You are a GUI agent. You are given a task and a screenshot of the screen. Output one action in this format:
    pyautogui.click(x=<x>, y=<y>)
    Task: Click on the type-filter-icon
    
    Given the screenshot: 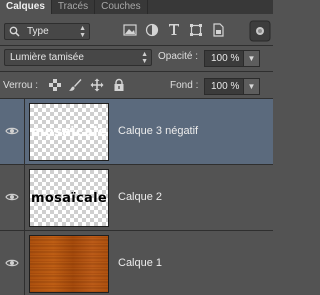 What is the action you would take?
    pyautogui.click(x=175, y=30)
    